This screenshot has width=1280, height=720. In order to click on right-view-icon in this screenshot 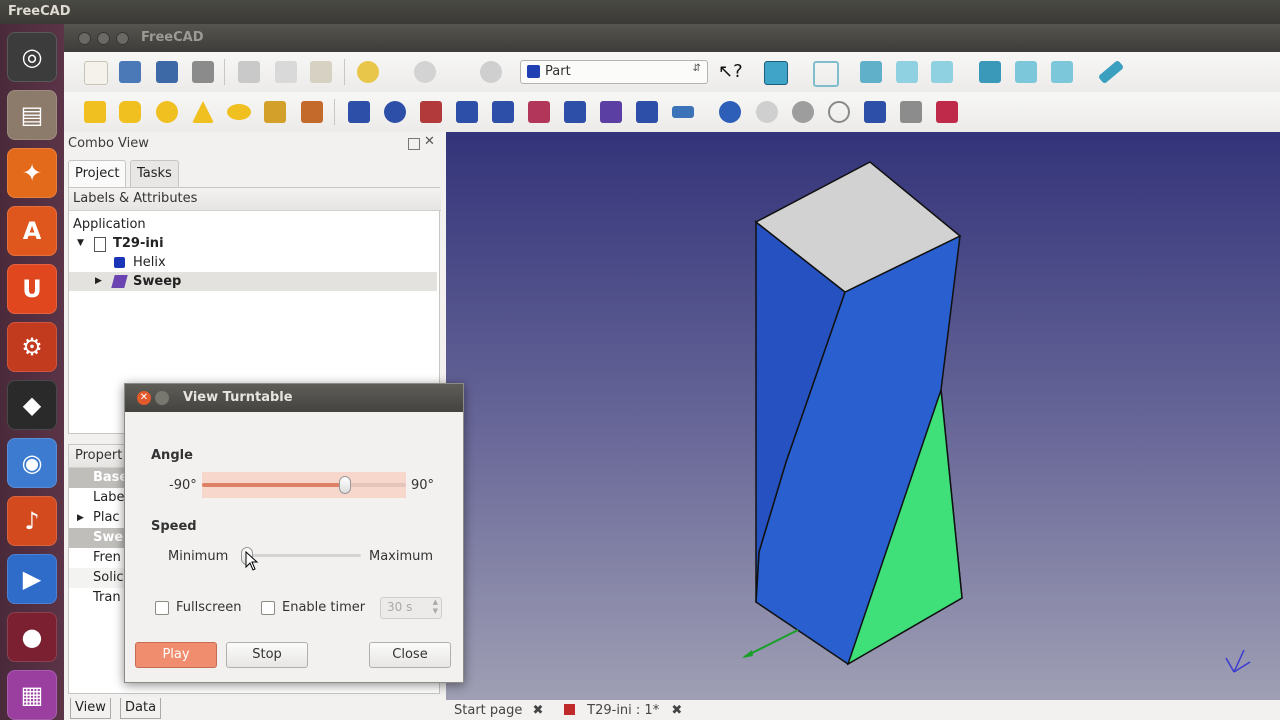, I will do `click(942, 72)`.